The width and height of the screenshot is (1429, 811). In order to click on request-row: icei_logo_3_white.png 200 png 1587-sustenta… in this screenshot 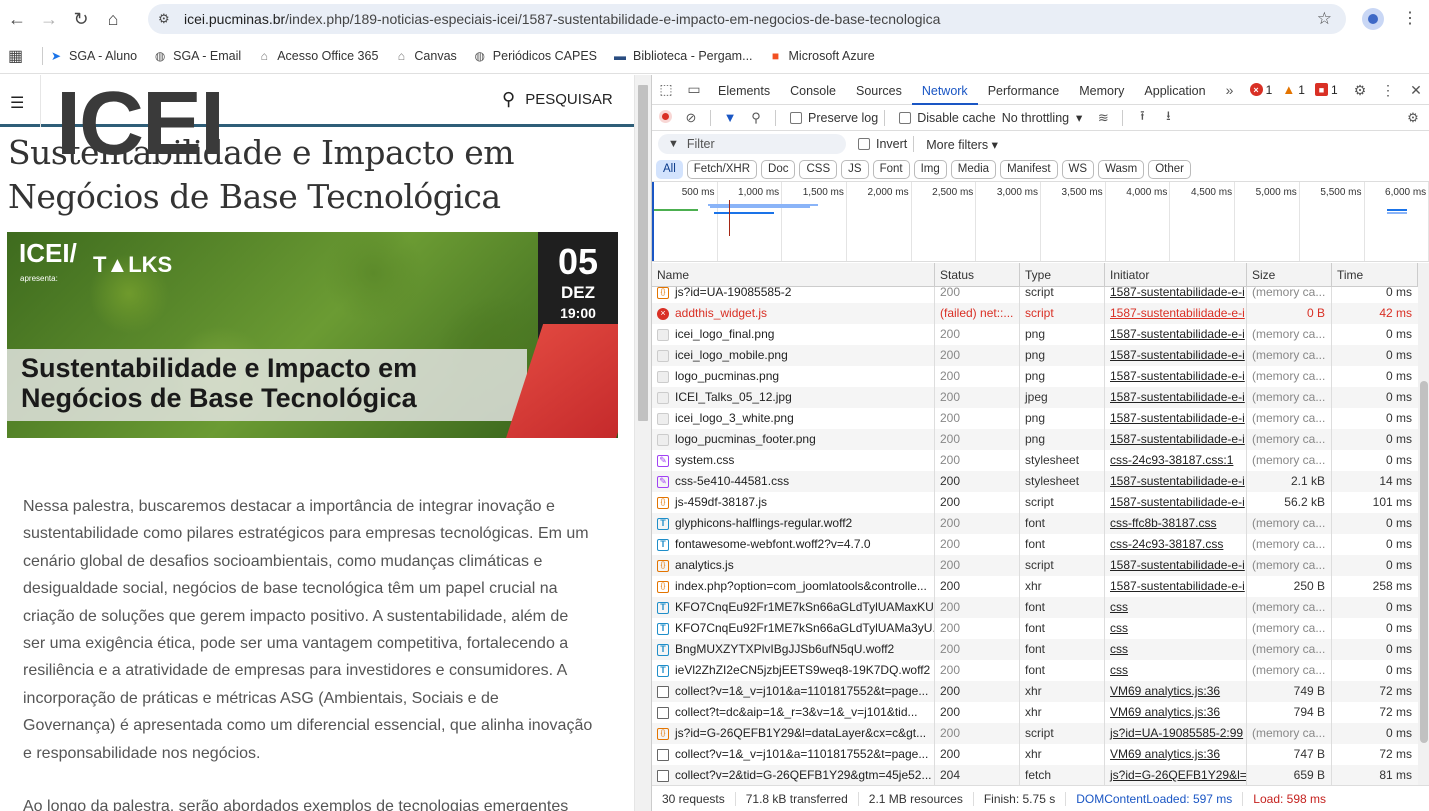, I will do `click(1035, 418)`.